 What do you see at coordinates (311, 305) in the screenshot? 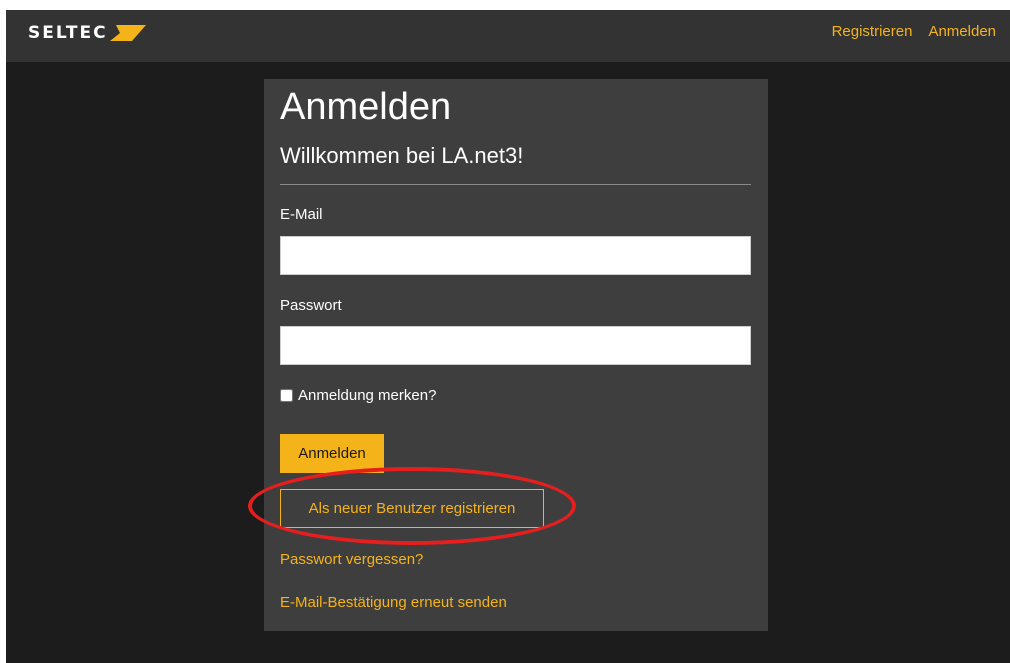
I see `password-label: Passwort` at bounding box center [311, 305].